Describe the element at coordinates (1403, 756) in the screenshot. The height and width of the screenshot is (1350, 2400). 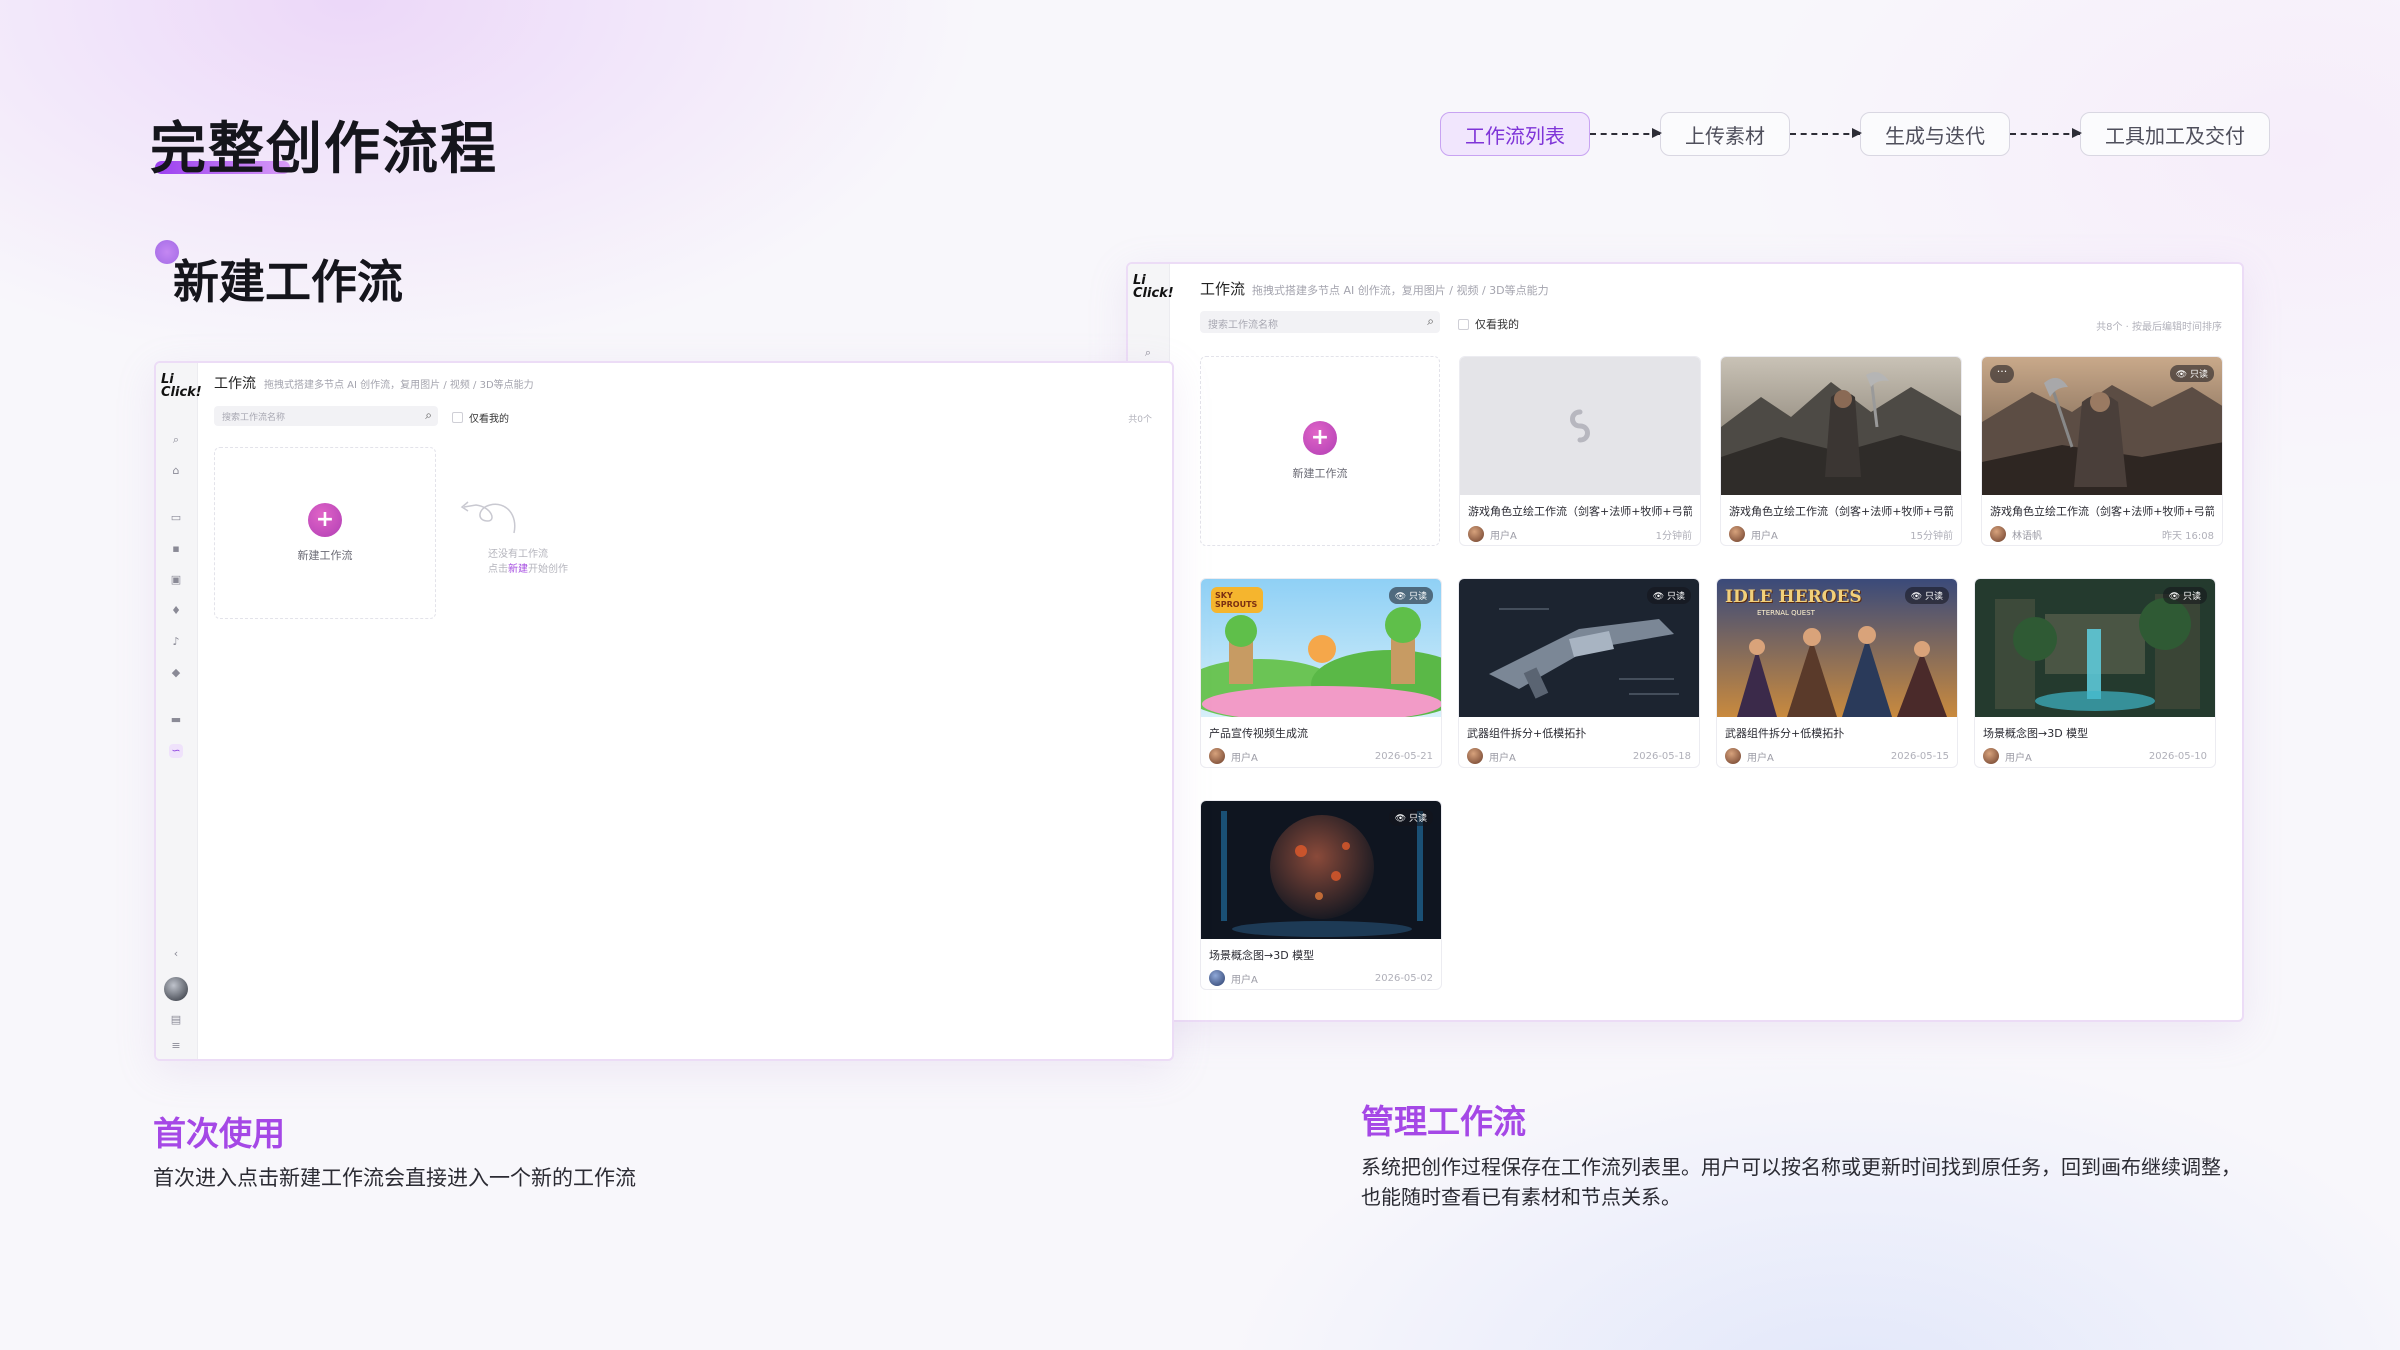
I see `card-time: 2026-05-21` at that location.